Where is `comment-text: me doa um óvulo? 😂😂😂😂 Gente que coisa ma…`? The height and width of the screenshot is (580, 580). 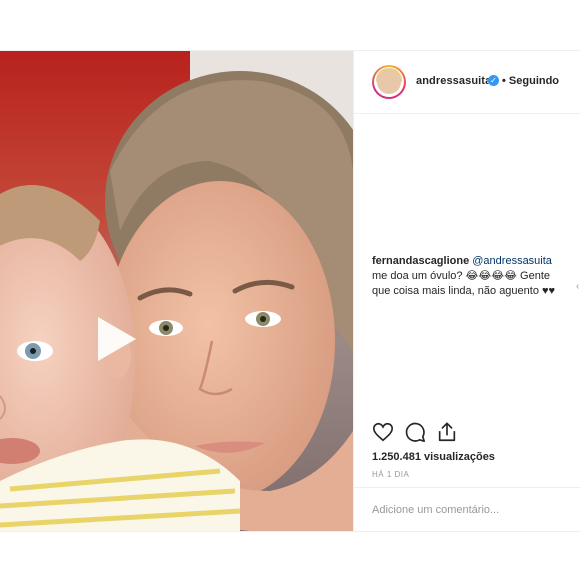 comment-text: me doa um óvulo? 😂😂😂😂 Gente que coisa ma… is located at coordinates (464, 283).